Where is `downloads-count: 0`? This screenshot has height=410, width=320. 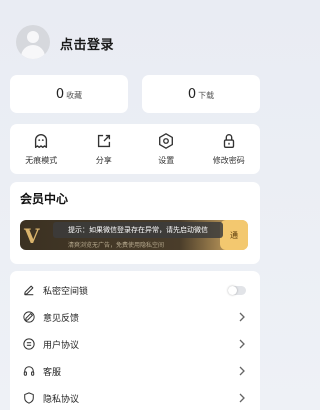
downloads-count: 0 is located at coordinates (192, 94).